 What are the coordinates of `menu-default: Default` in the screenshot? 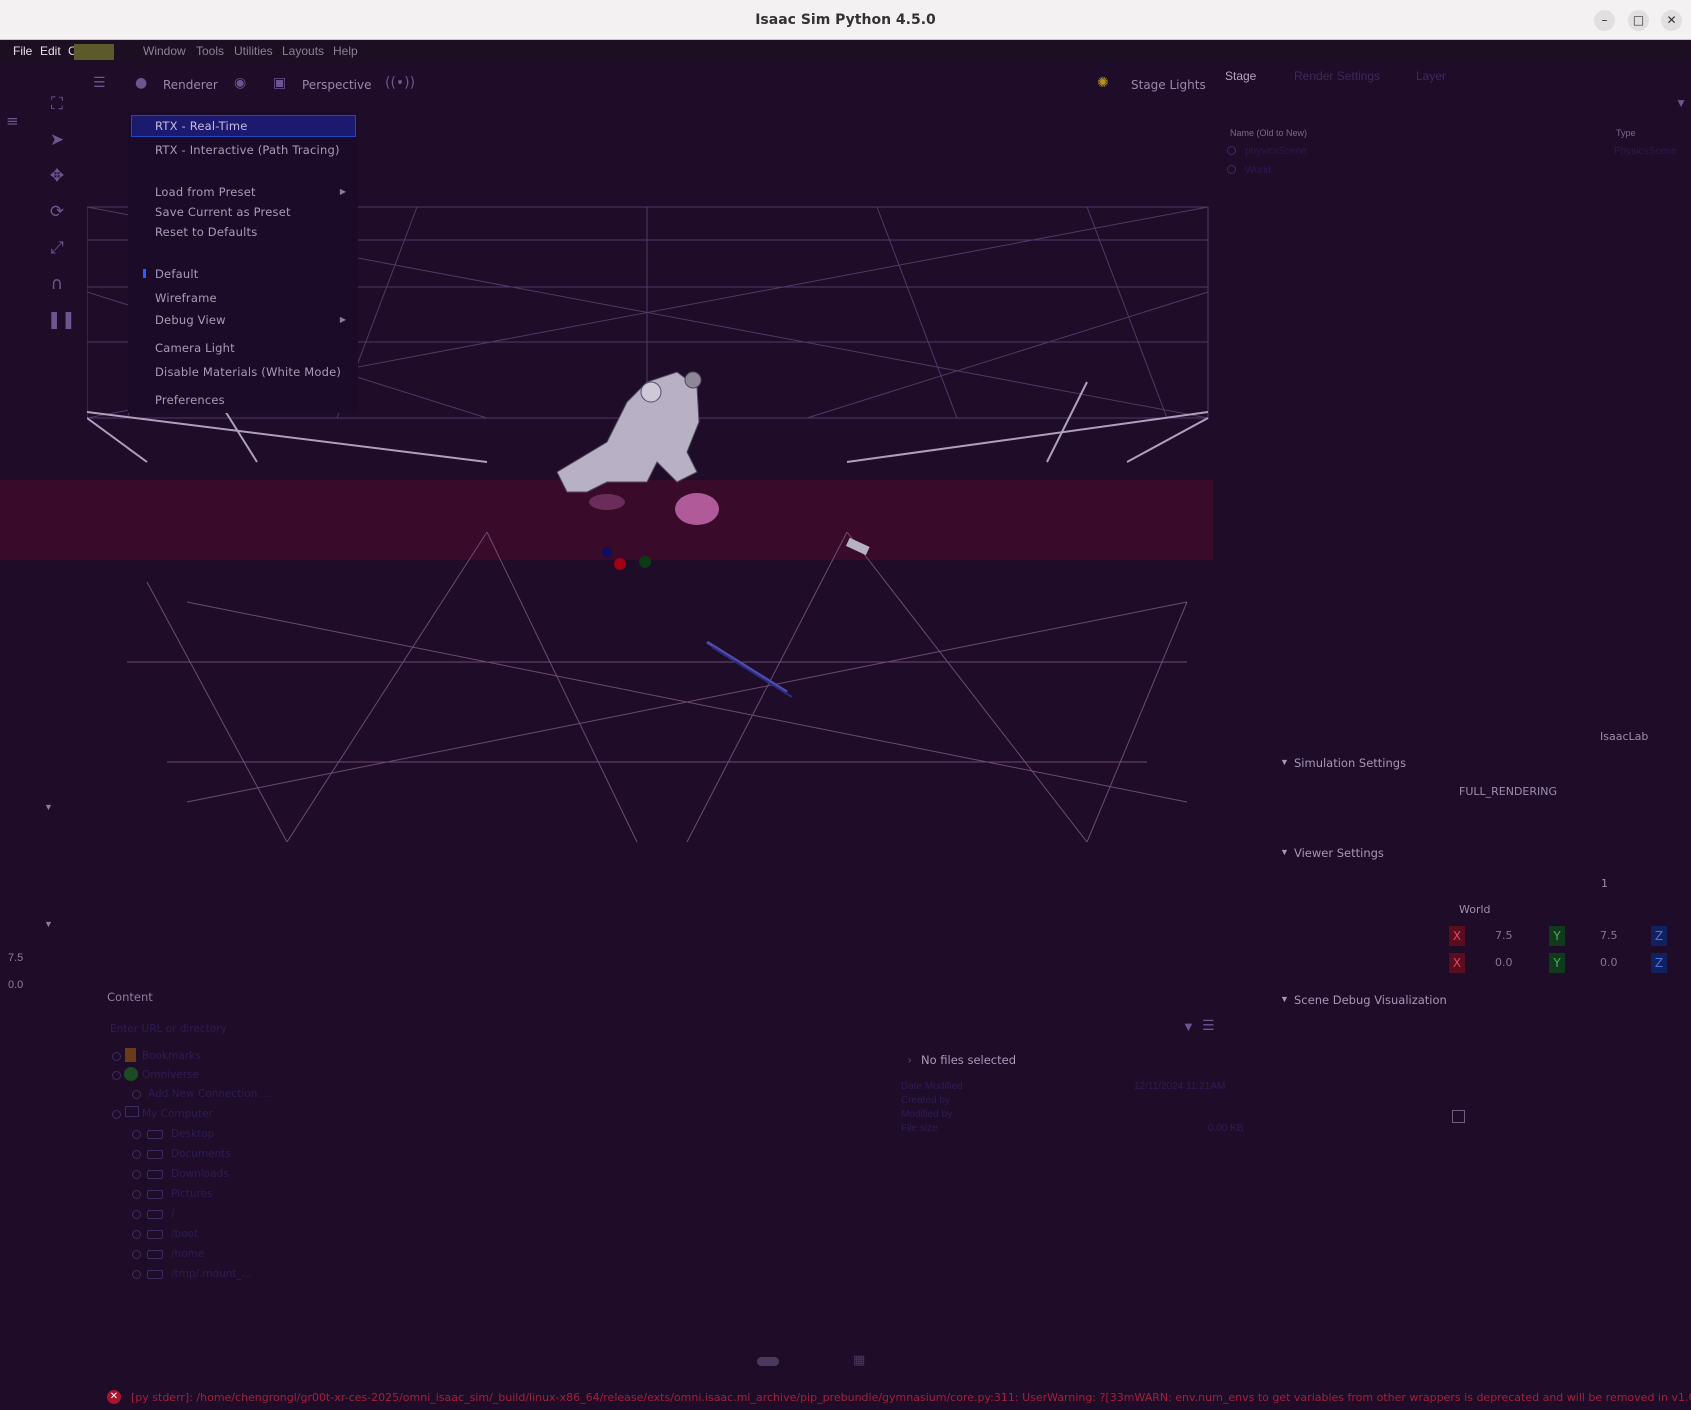 It's located at (176, 274).